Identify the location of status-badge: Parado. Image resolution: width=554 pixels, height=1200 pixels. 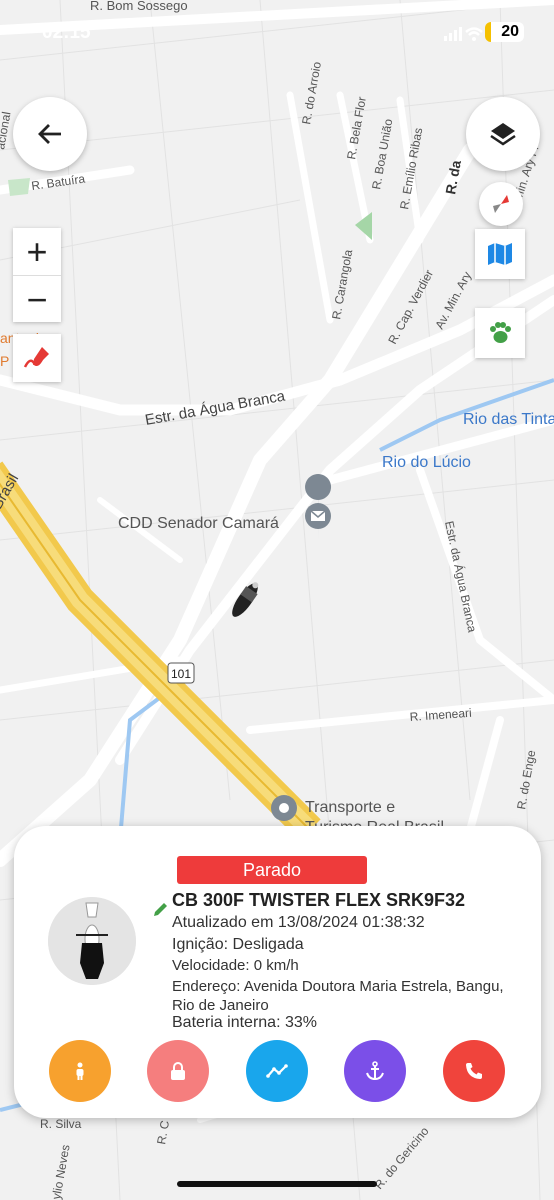
(272, 870).